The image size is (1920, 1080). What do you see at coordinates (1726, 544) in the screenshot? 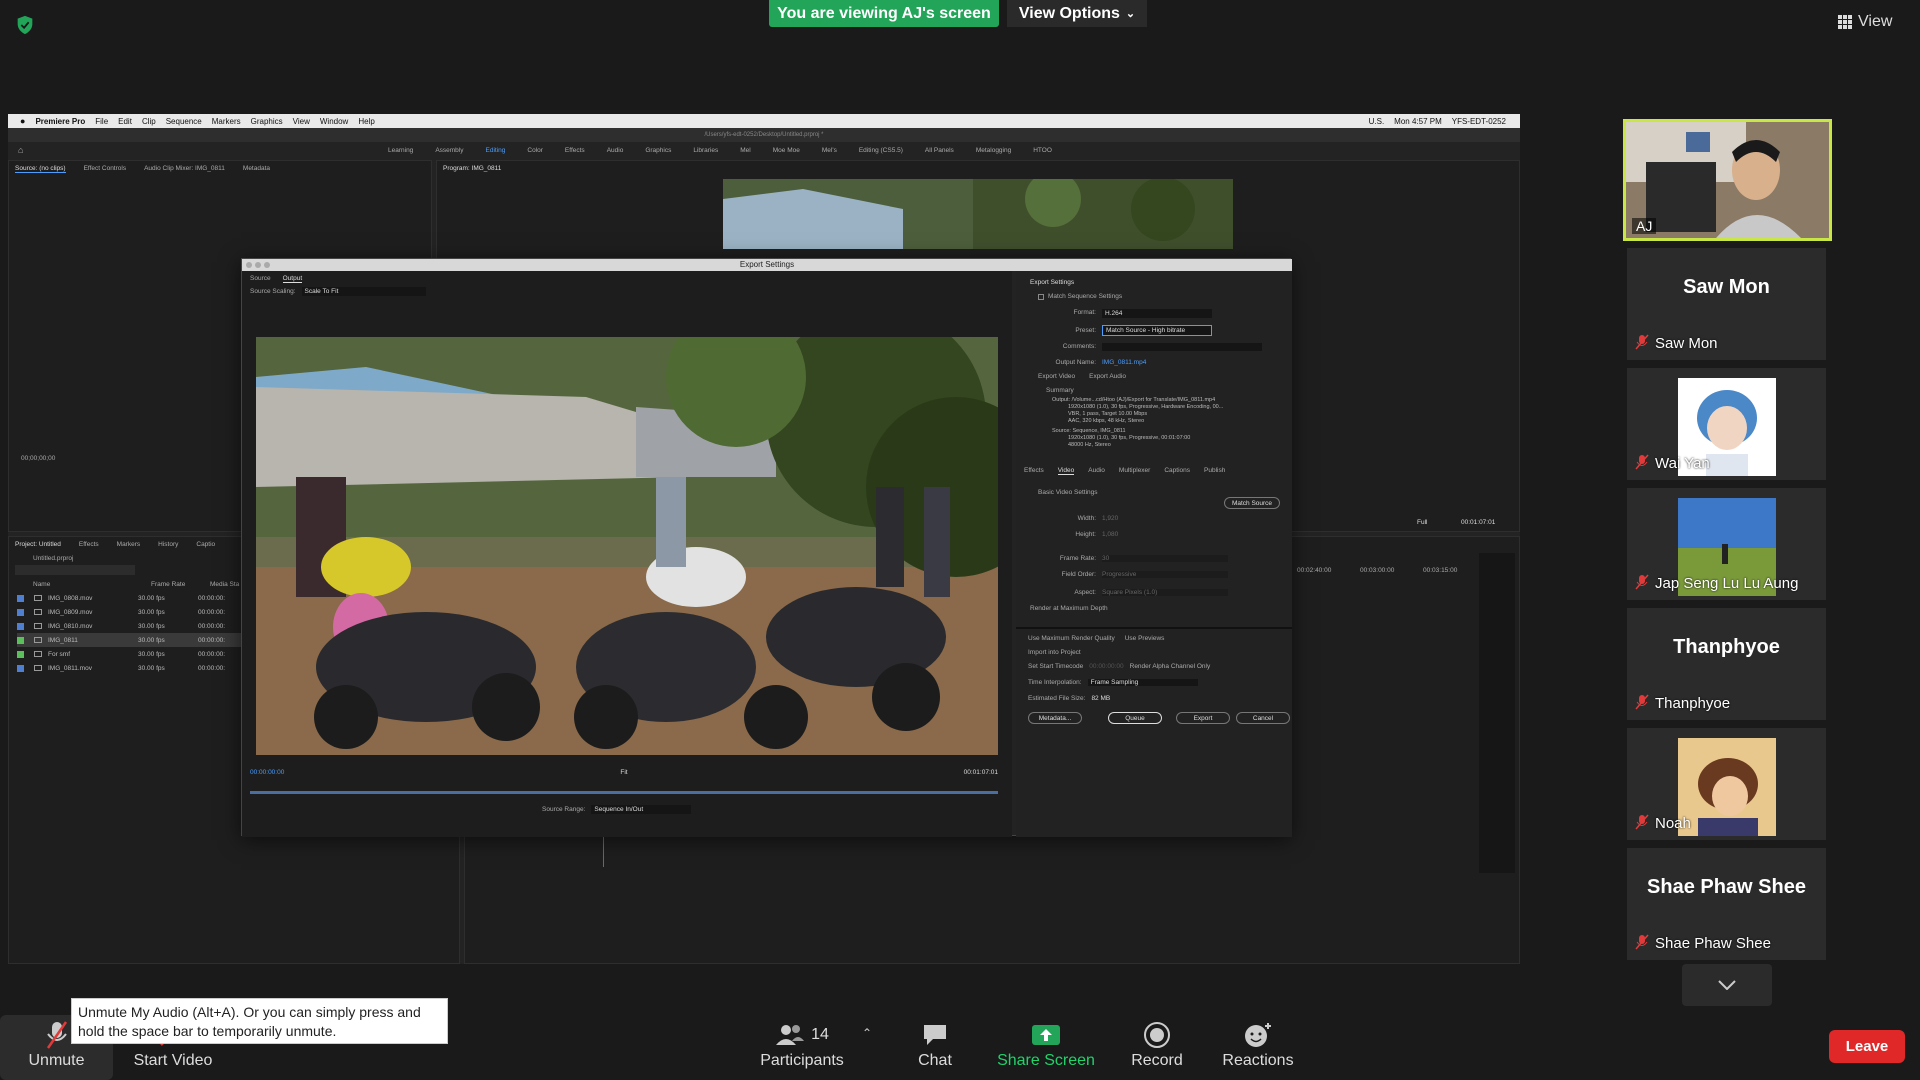
I see `participant-tile-jap-seng: Jap Seng Lu Lu Aung` at bounding box center [1726, 544].